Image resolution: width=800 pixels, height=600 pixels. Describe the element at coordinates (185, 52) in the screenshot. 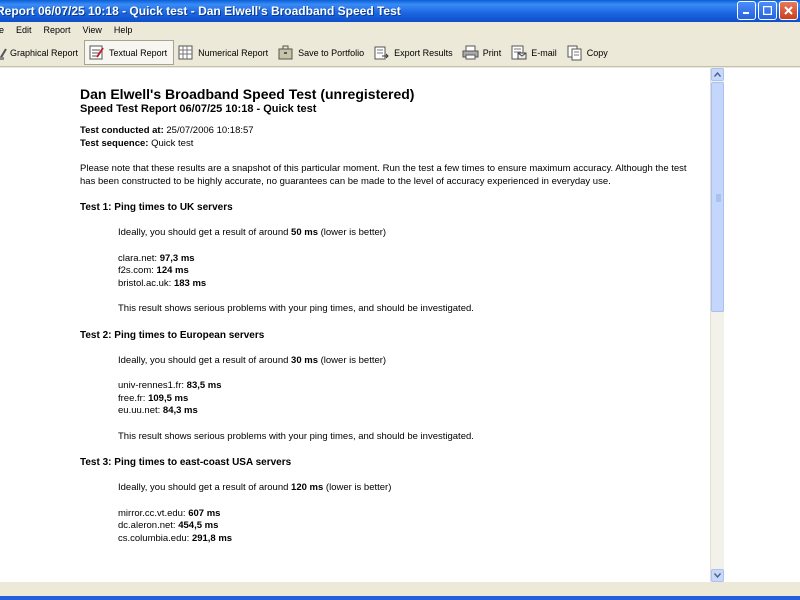

I see `table-icon` at that location.